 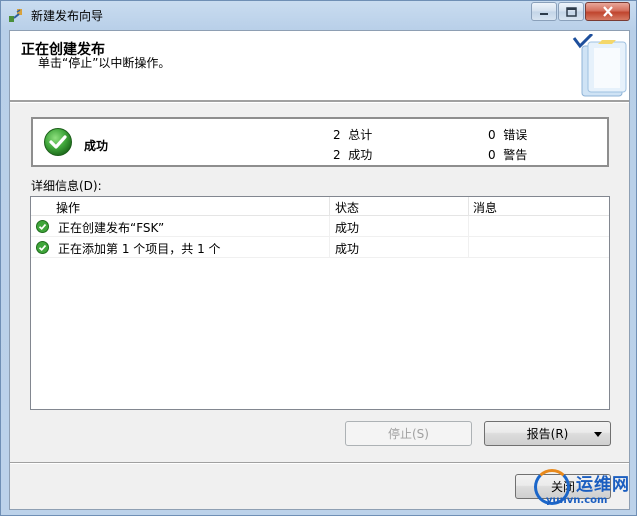 I want to click on wizard-book-icon, so click(x=599, y=65).